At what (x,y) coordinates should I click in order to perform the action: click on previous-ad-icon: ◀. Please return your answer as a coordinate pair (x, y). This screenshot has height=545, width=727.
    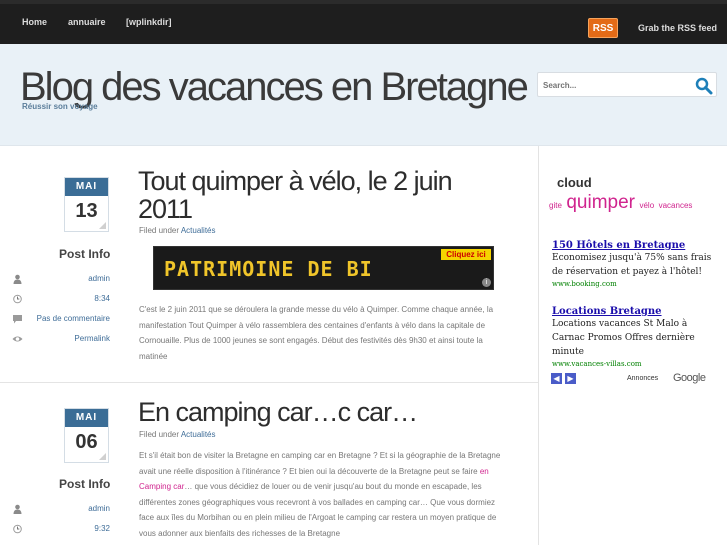
    Looking at the image, I should click on (556, 378).